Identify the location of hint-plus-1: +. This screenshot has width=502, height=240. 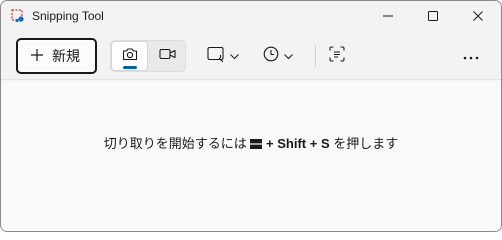
(270, 143).